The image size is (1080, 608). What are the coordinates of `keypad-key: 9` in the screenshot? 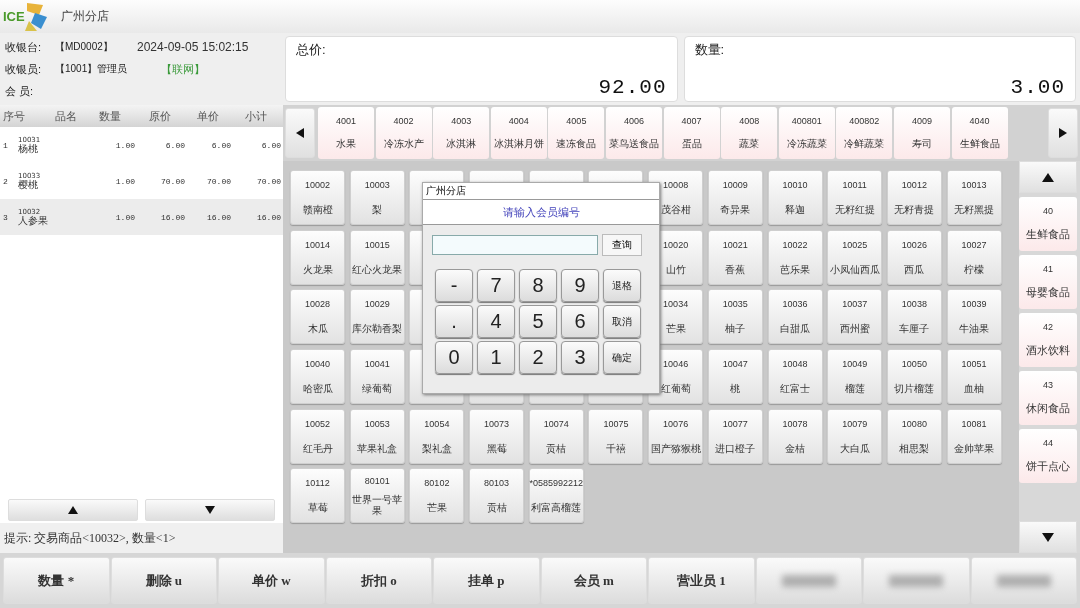 It's located at (580, 285).